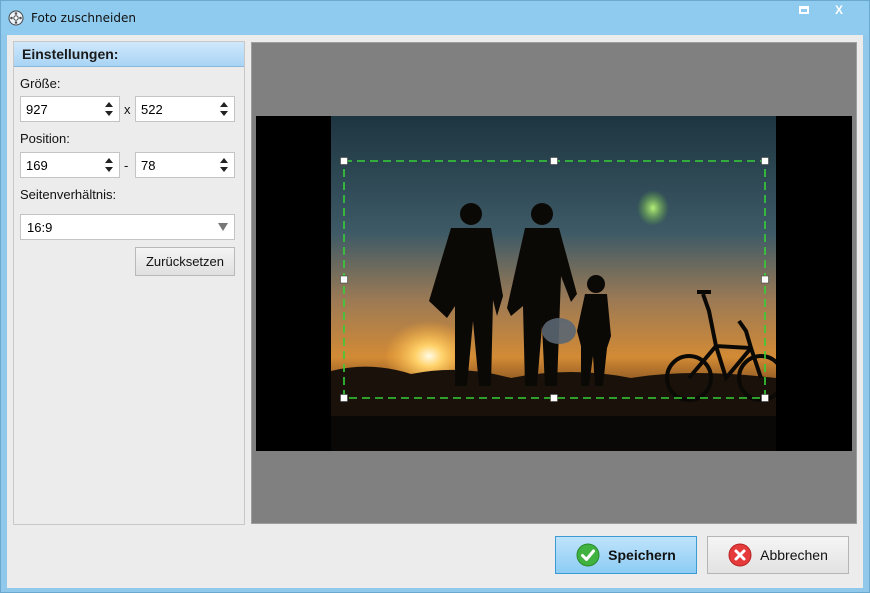 The width and height of the screenshot is (870, 593). Describe the element at coordinates (148, 165) in the screenshot. I see `position-y-value: 78` at that location.